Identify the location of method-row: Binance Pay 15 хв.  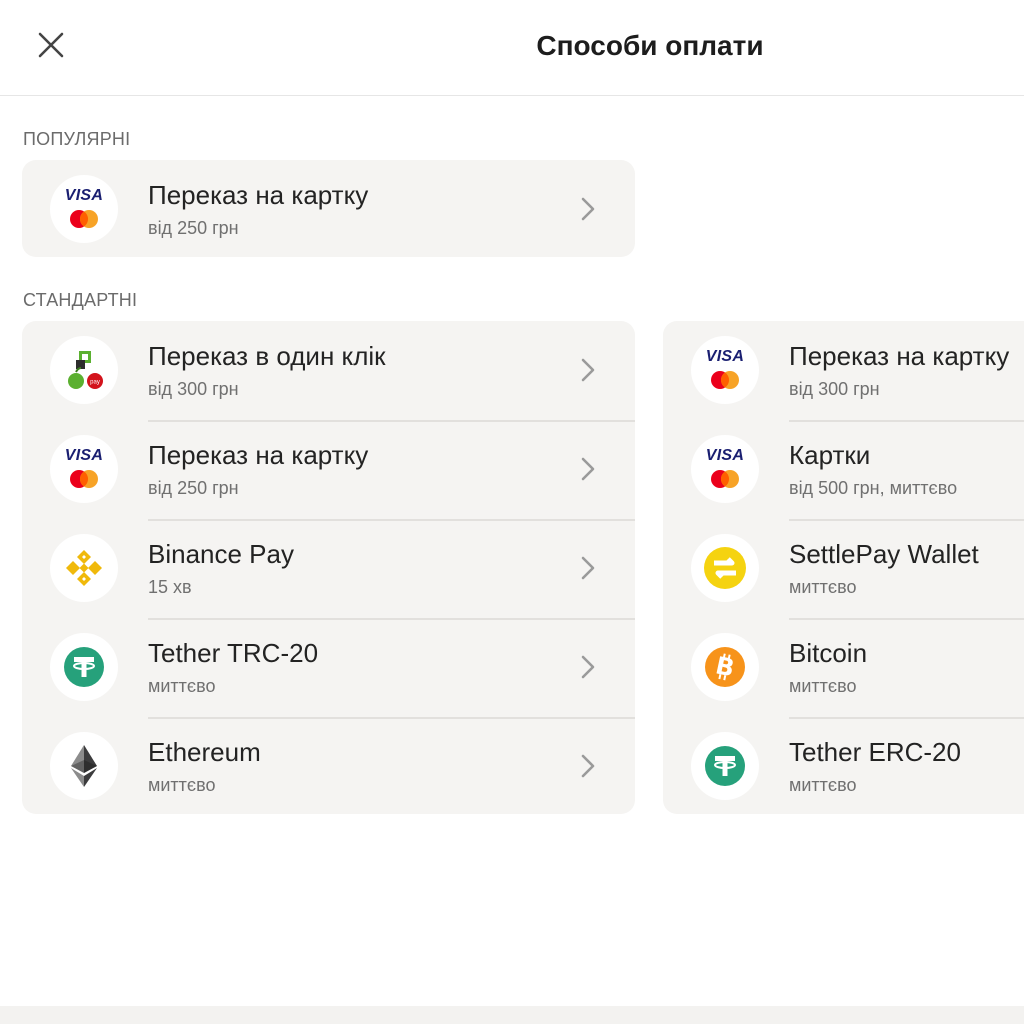
(328, 568).